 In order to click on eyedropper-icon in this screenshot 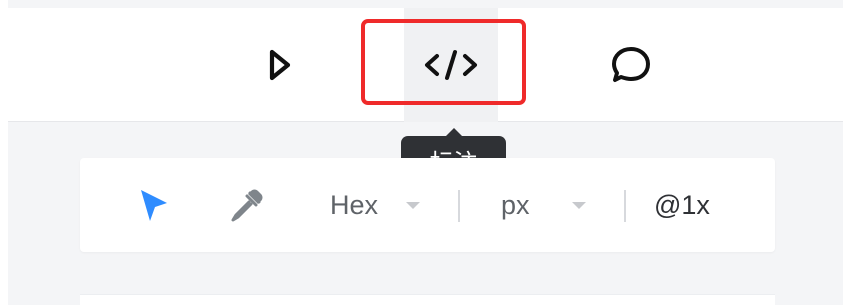, I will do `click(247, 205)`.